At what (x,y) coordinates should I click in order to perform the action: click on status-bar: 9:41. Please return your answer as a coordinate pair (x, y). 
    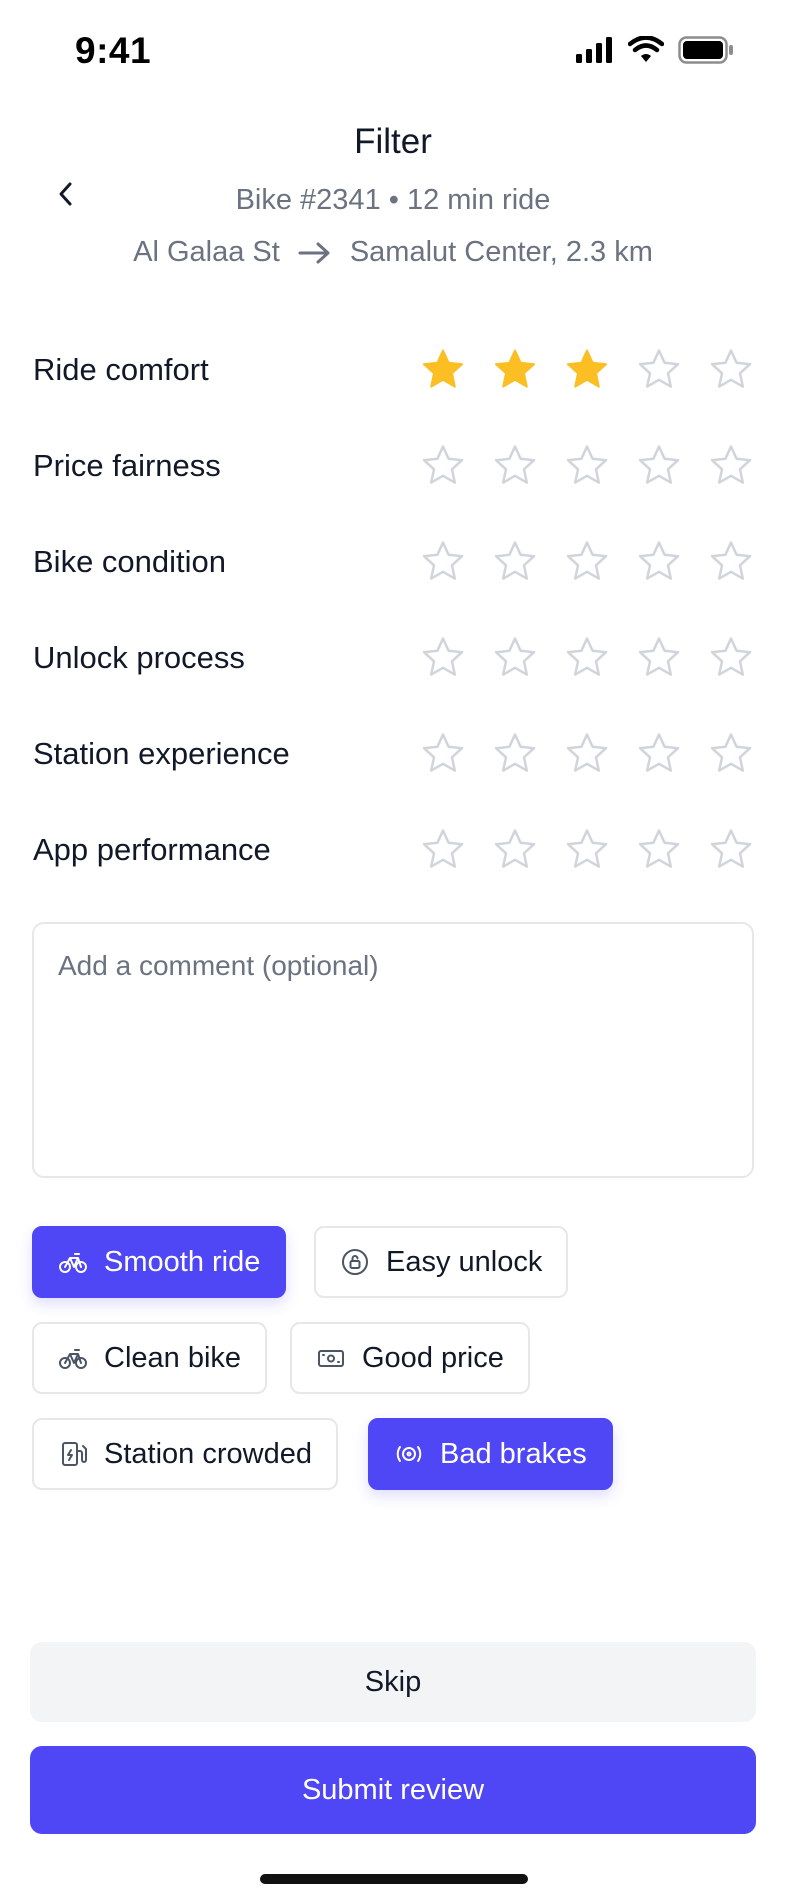
    Looking at the image, I should click on (393, 52).